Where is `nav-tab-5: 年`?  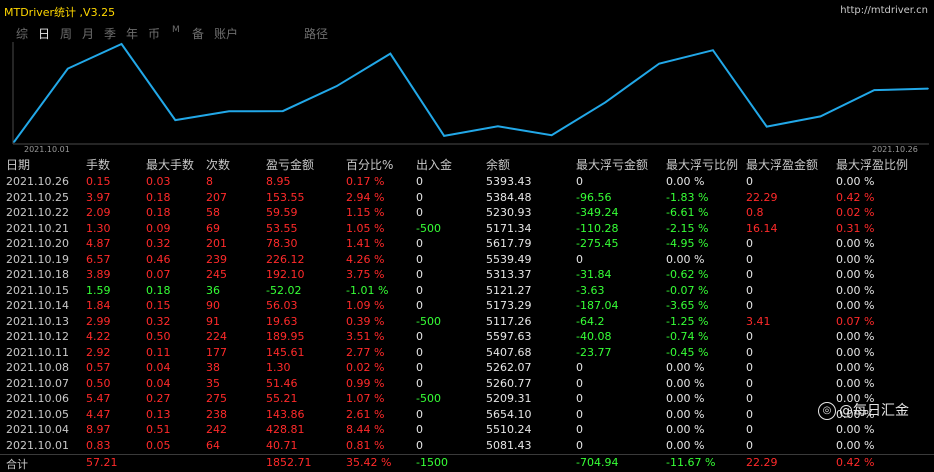
nav-tab-5: 年 is located at coordinates (132, 33).